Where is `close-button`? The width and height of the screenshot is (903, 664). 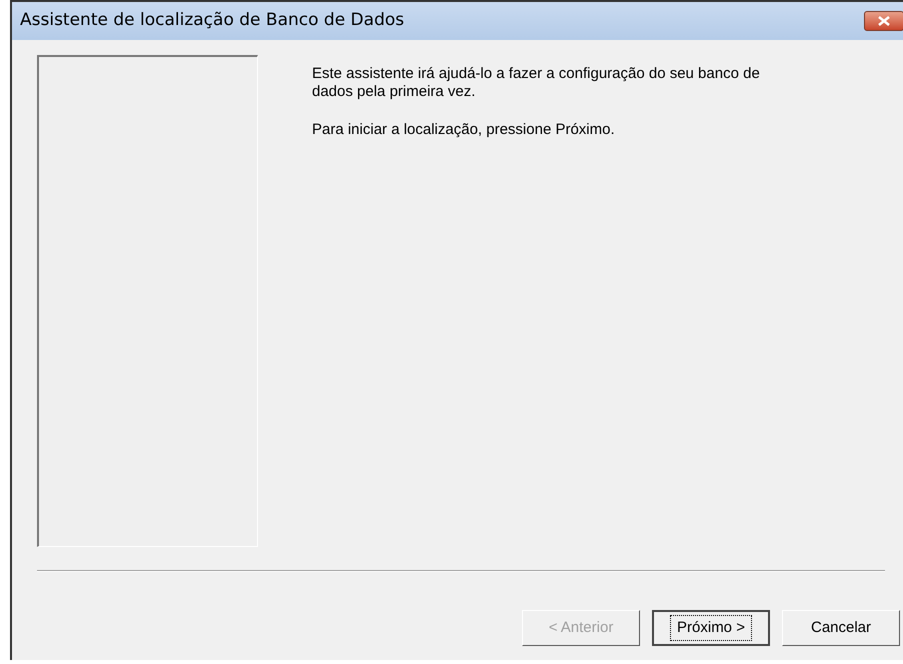 close-button is located at coordinates (883, 21).